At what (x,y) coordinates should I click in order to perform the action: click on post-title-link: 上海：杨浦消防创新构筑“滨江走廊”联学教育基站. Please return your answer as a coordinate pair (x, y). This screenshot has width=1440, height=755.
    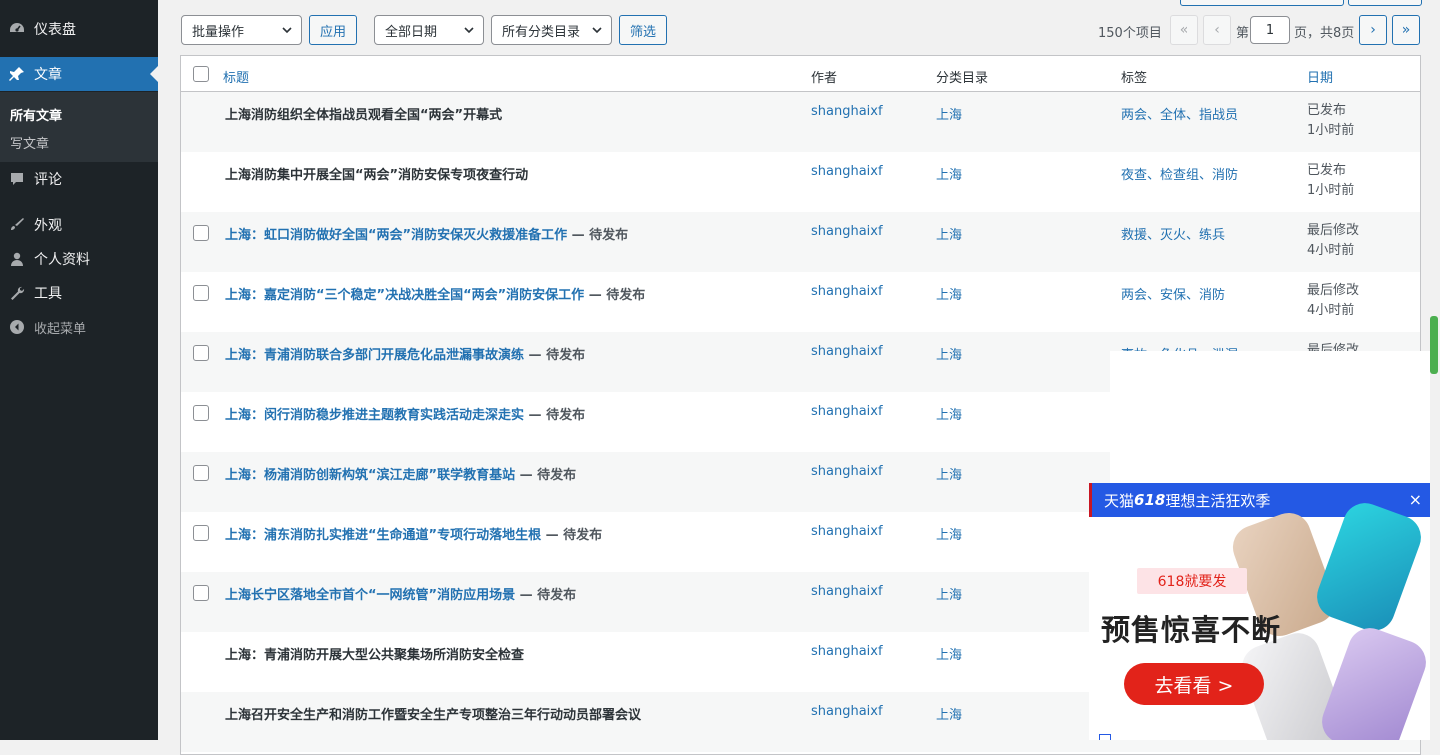
    Looking at the image, I should click on (370, 475).